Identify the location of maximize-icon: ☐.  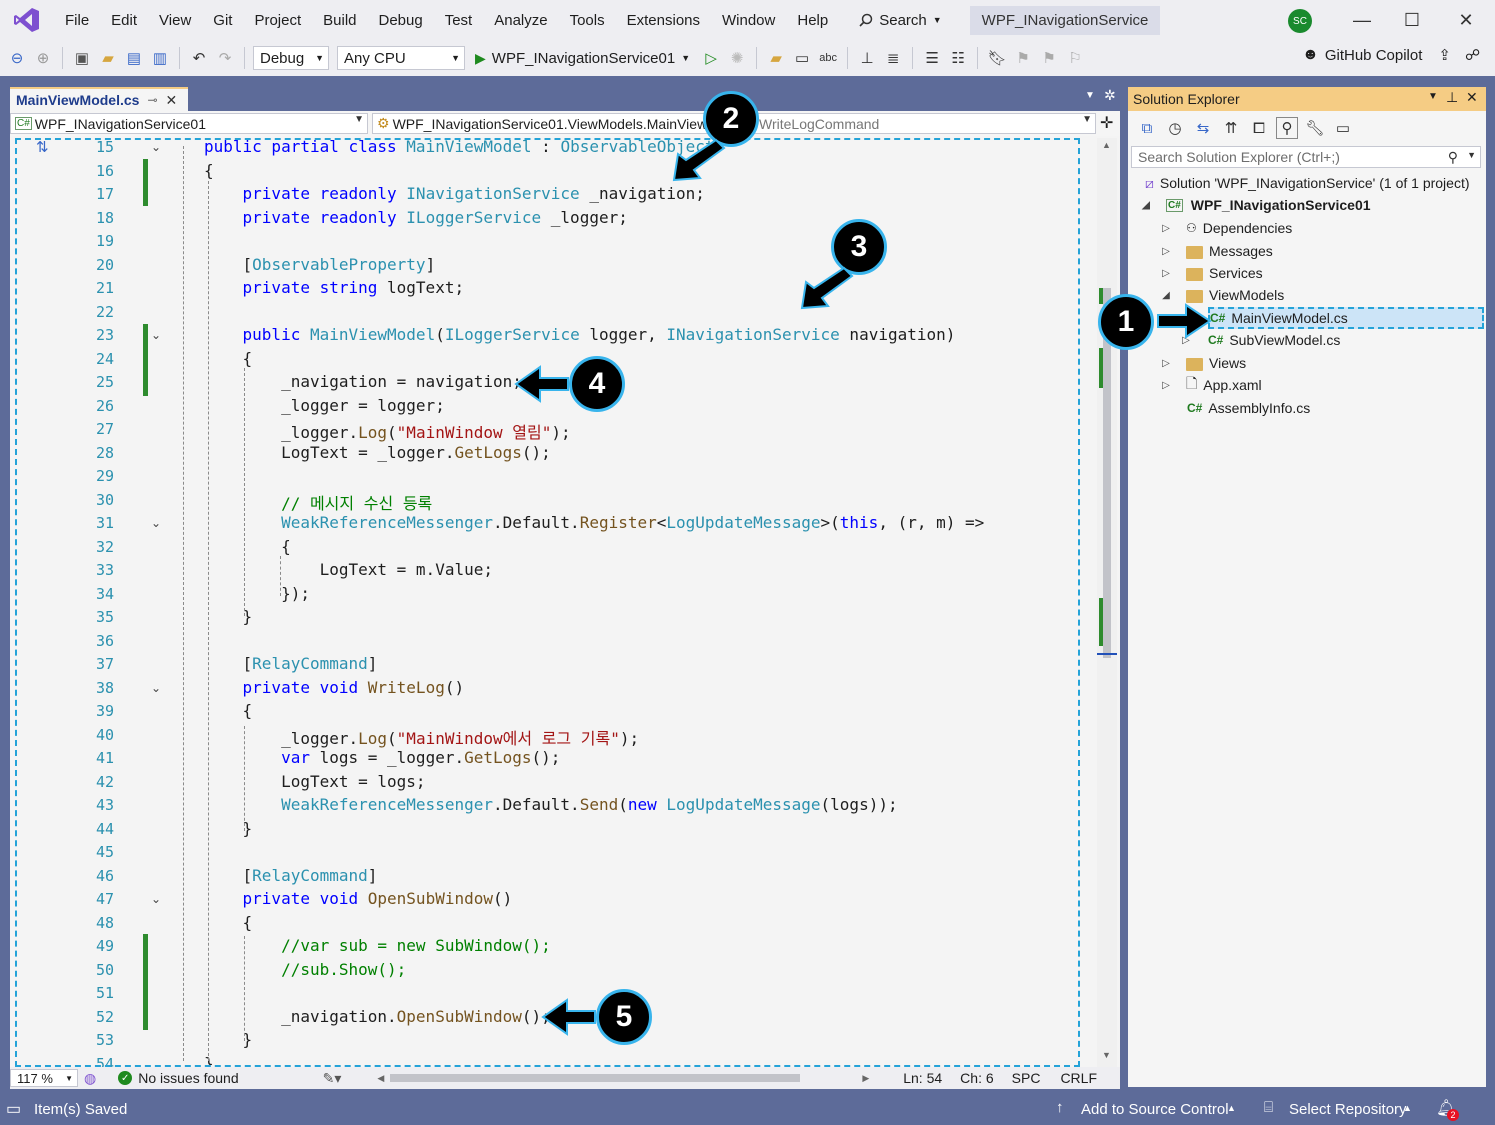
(1412, 20).